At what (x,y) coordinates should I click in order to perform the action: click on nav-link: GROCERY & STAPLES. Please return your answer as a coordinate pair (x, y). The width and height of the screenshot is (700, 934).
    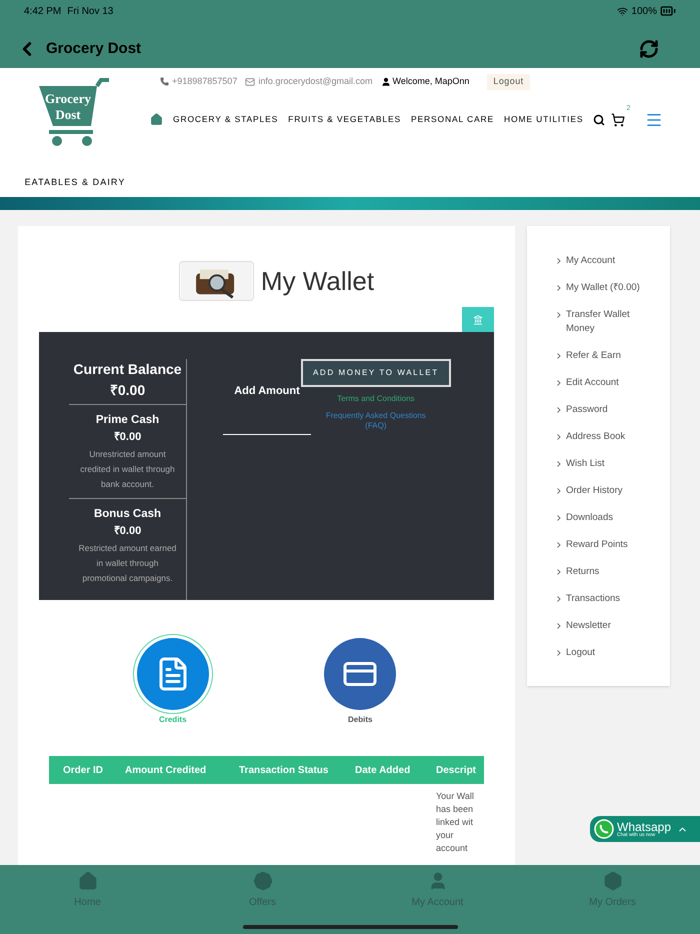
    Looking at the image, I should click on (225, 119).